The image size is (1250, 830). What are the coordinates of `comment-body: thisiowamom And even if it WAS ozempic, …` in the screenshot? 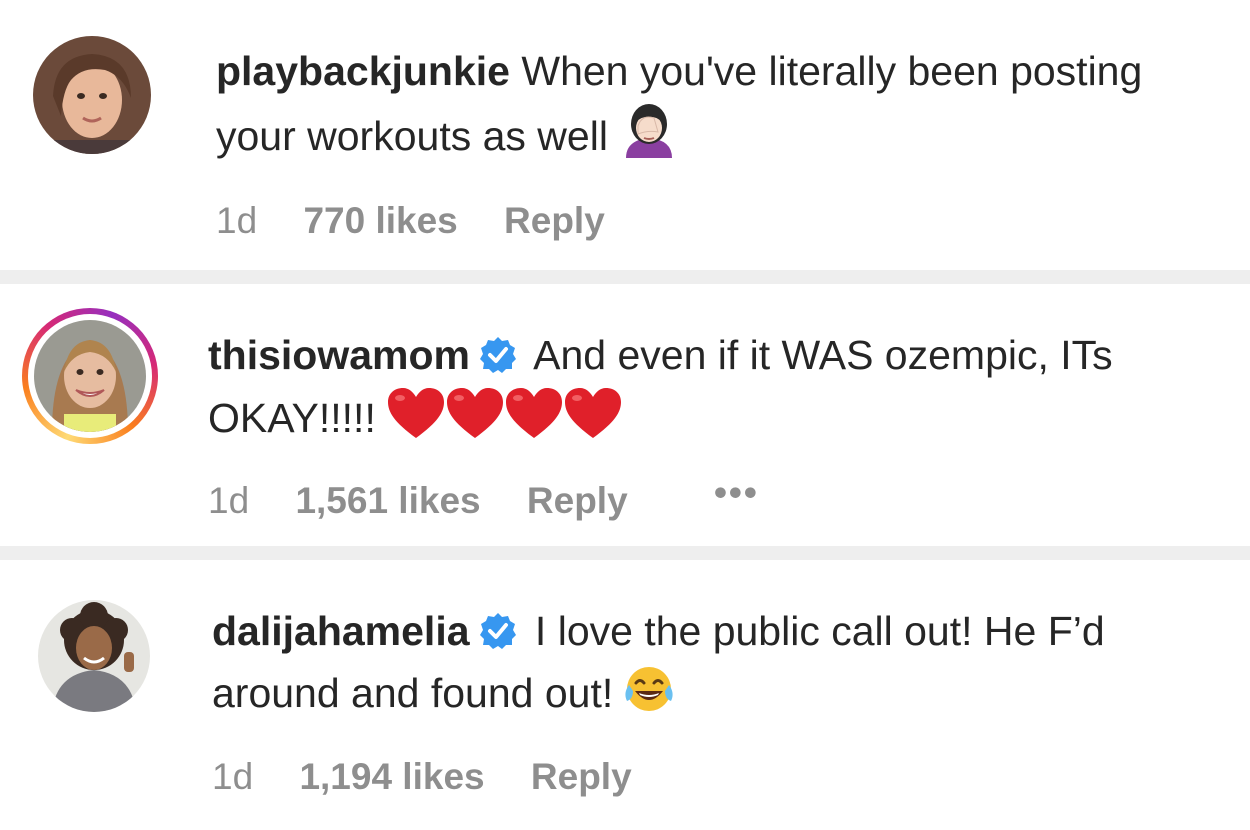 It's located at (717, 390).